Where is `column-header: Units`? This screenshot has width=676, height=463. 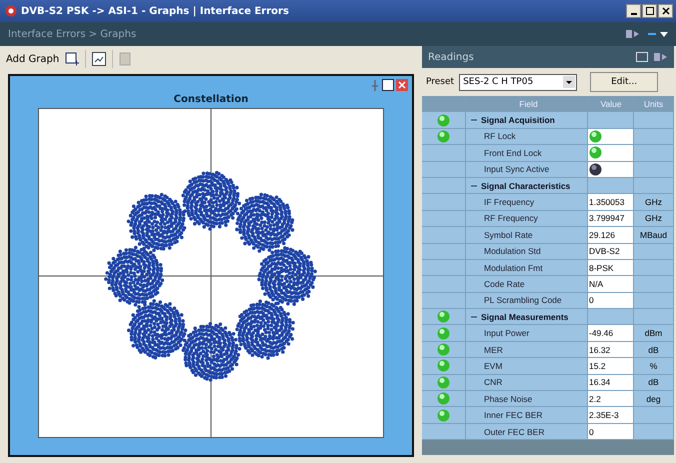 column-header: Units is located at coordinates (654, 104).